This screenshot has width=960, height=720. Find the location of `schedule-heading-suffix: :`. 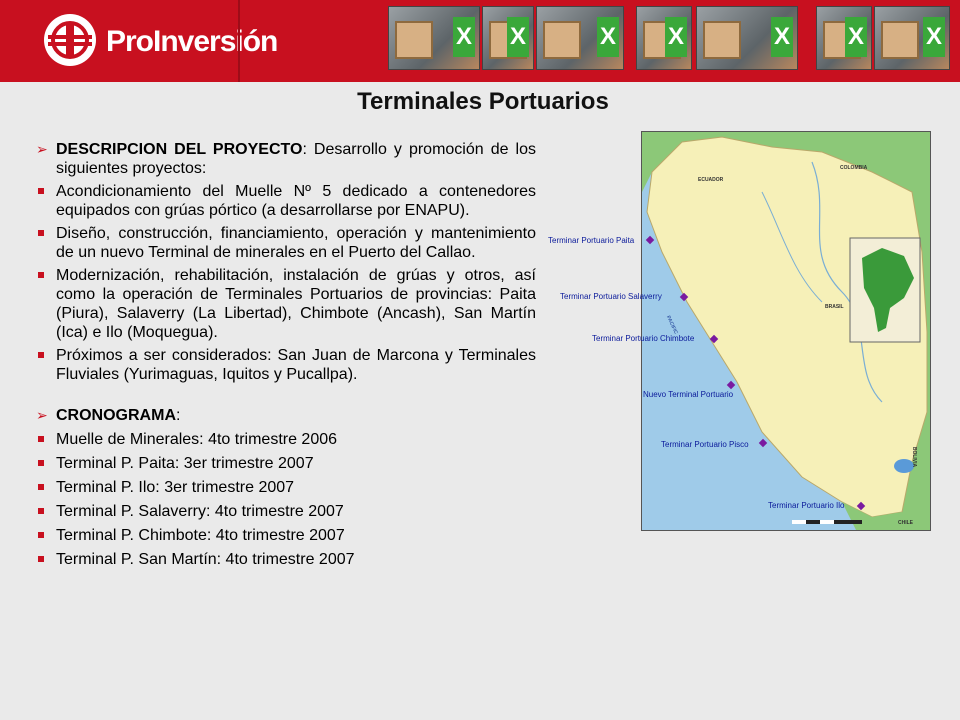

schedule-heading-suffix: : is located at coordinates (178, 415).